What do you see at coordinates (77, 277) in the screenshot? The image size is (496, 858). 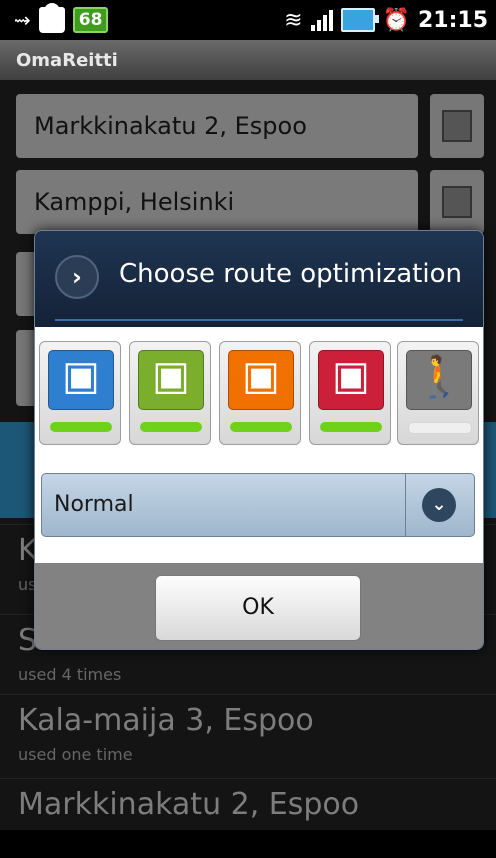 I see `chevron-right-icon: ›` at bounding box center [77, 277].